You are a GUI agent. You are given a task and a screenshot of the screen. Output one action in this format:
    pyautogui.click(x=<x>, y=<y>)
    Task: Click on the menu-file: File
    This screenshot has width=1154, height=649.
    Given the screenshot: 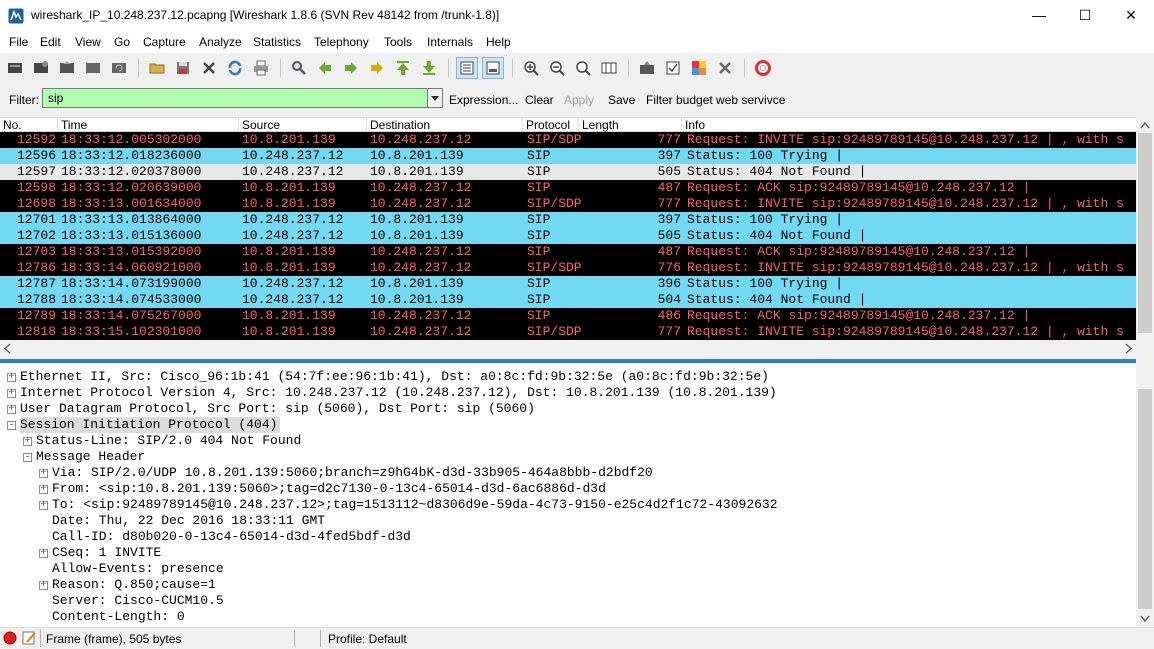 What is the action you would take?
    pyautogui.click(x=18, y=42)
    